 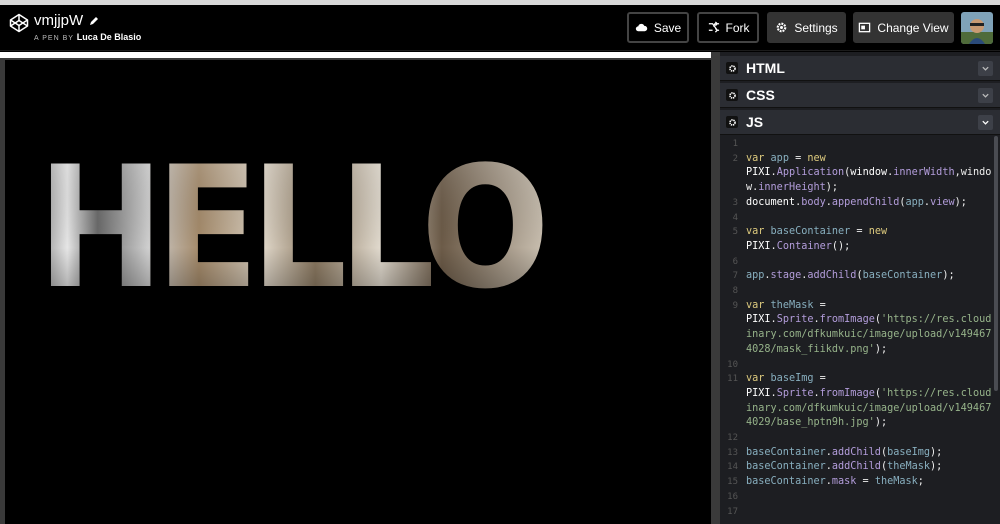 What do you see at coordinates (850, 276) in the screenshot?
I see `code-text: app.stage.addChild(baseContainer);` at bounding box center [850, 276].